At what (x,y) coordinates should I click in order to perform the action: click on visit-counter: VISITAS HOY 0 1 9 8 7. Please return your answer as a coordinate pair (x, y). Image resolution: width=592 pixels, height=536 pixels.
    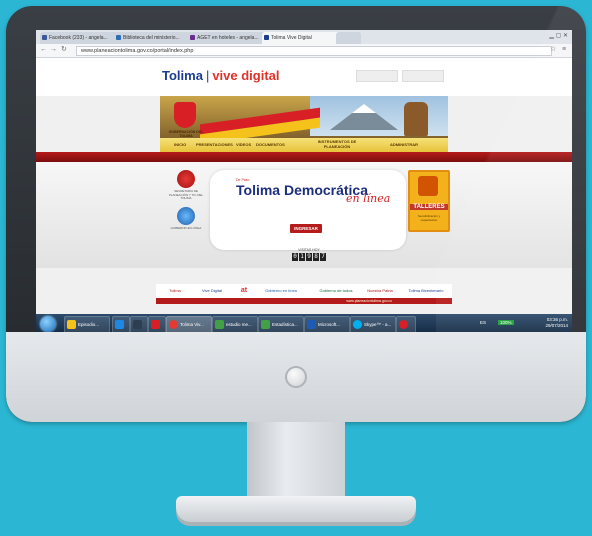
    Looking at the image, I should click on (309, 254).